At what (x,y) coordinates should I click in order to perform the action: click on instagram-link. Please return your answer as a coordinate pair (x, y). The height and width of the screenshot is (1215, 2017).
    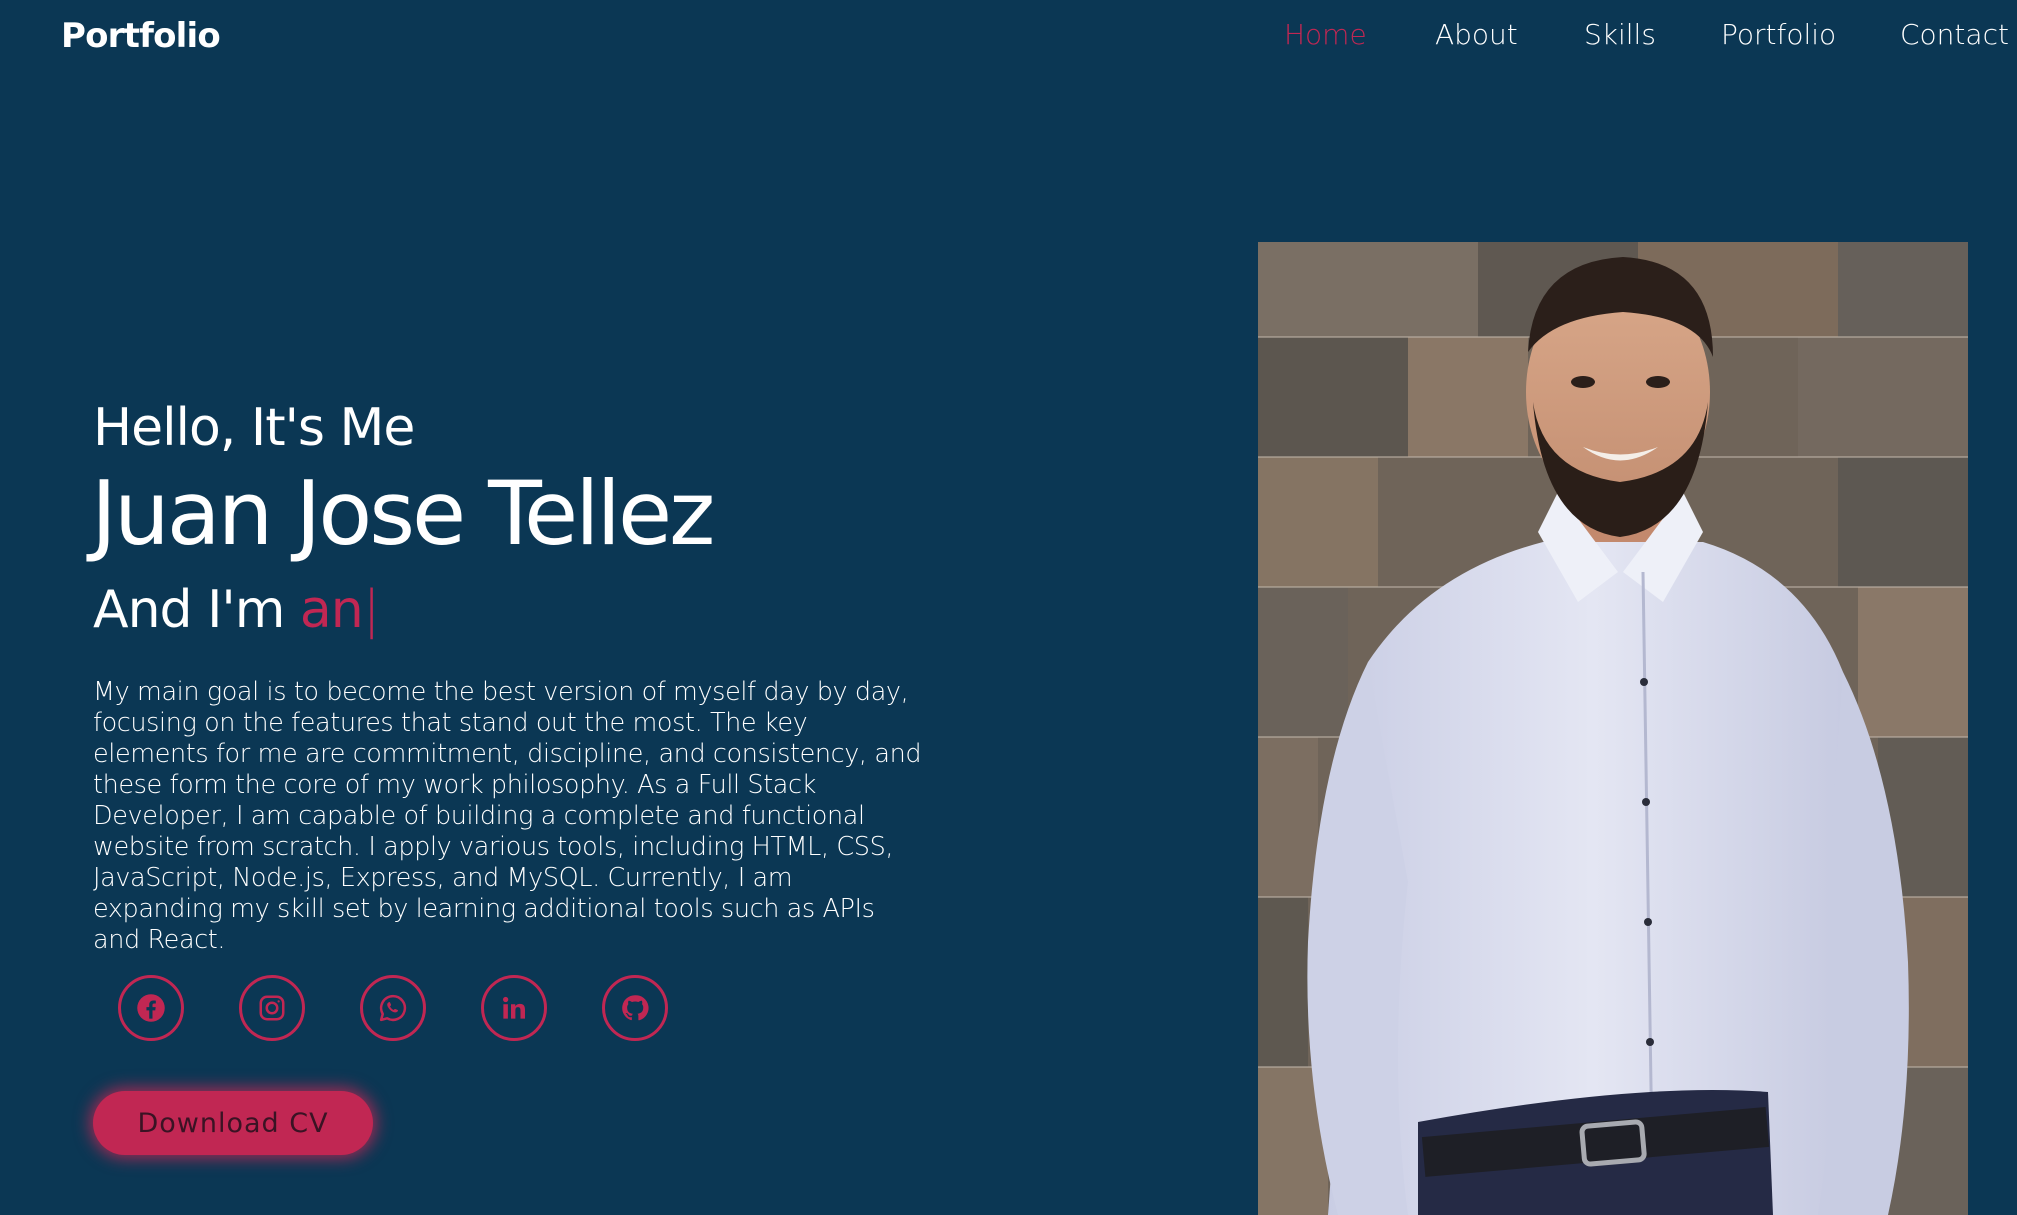
    Looking at the image, I should click on (272, 1008).